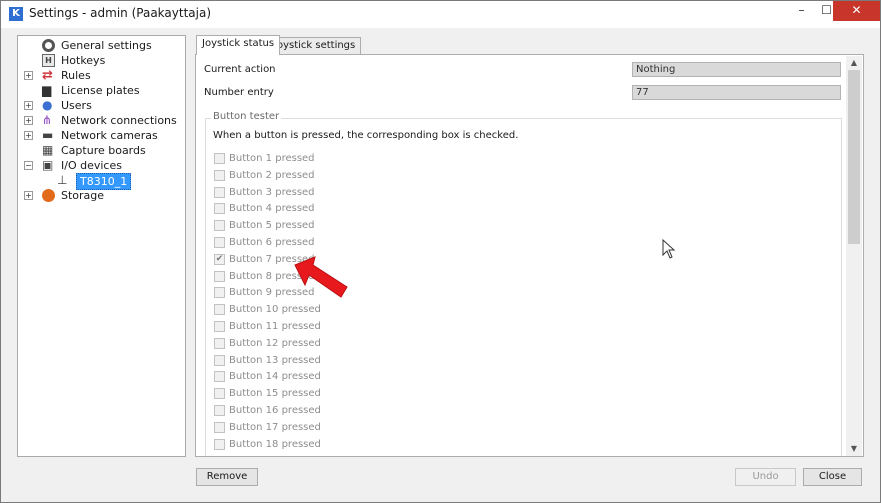 This screenshot has height=503, width=881. Describe the element at coordinates (103, 150) in the screenshot. I see `tree-item-label: Capture boards` at that location.